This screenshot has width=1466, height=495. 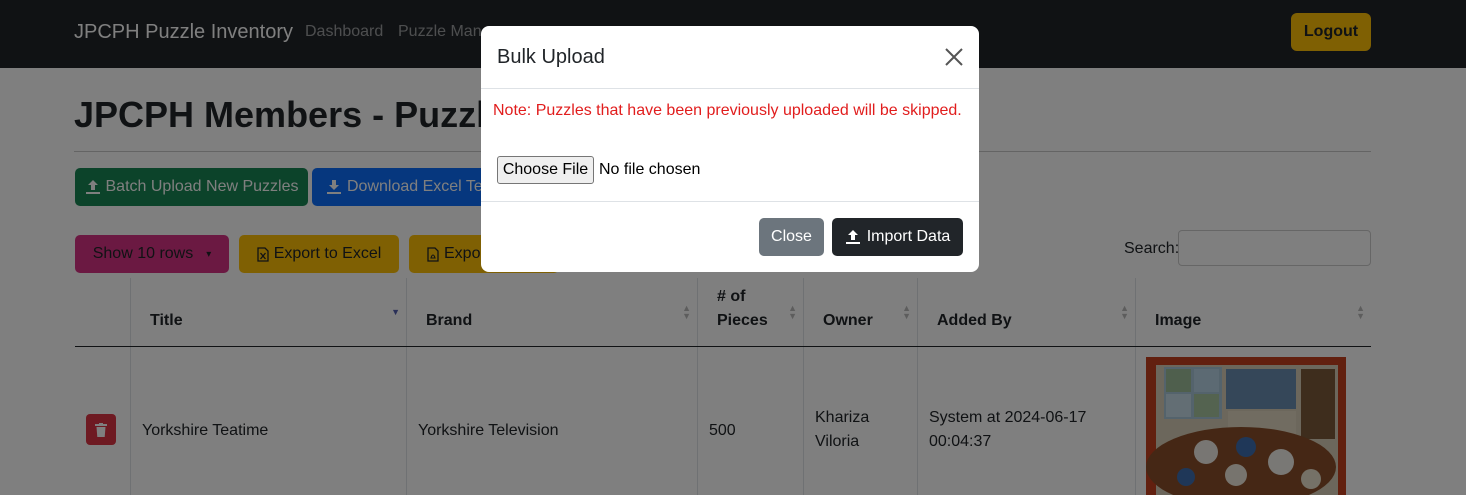 What do you see at coordinates (551, 57) in the screenshot?
I see `modal-title: Bulk Upload` at bounding box center [551, 57].